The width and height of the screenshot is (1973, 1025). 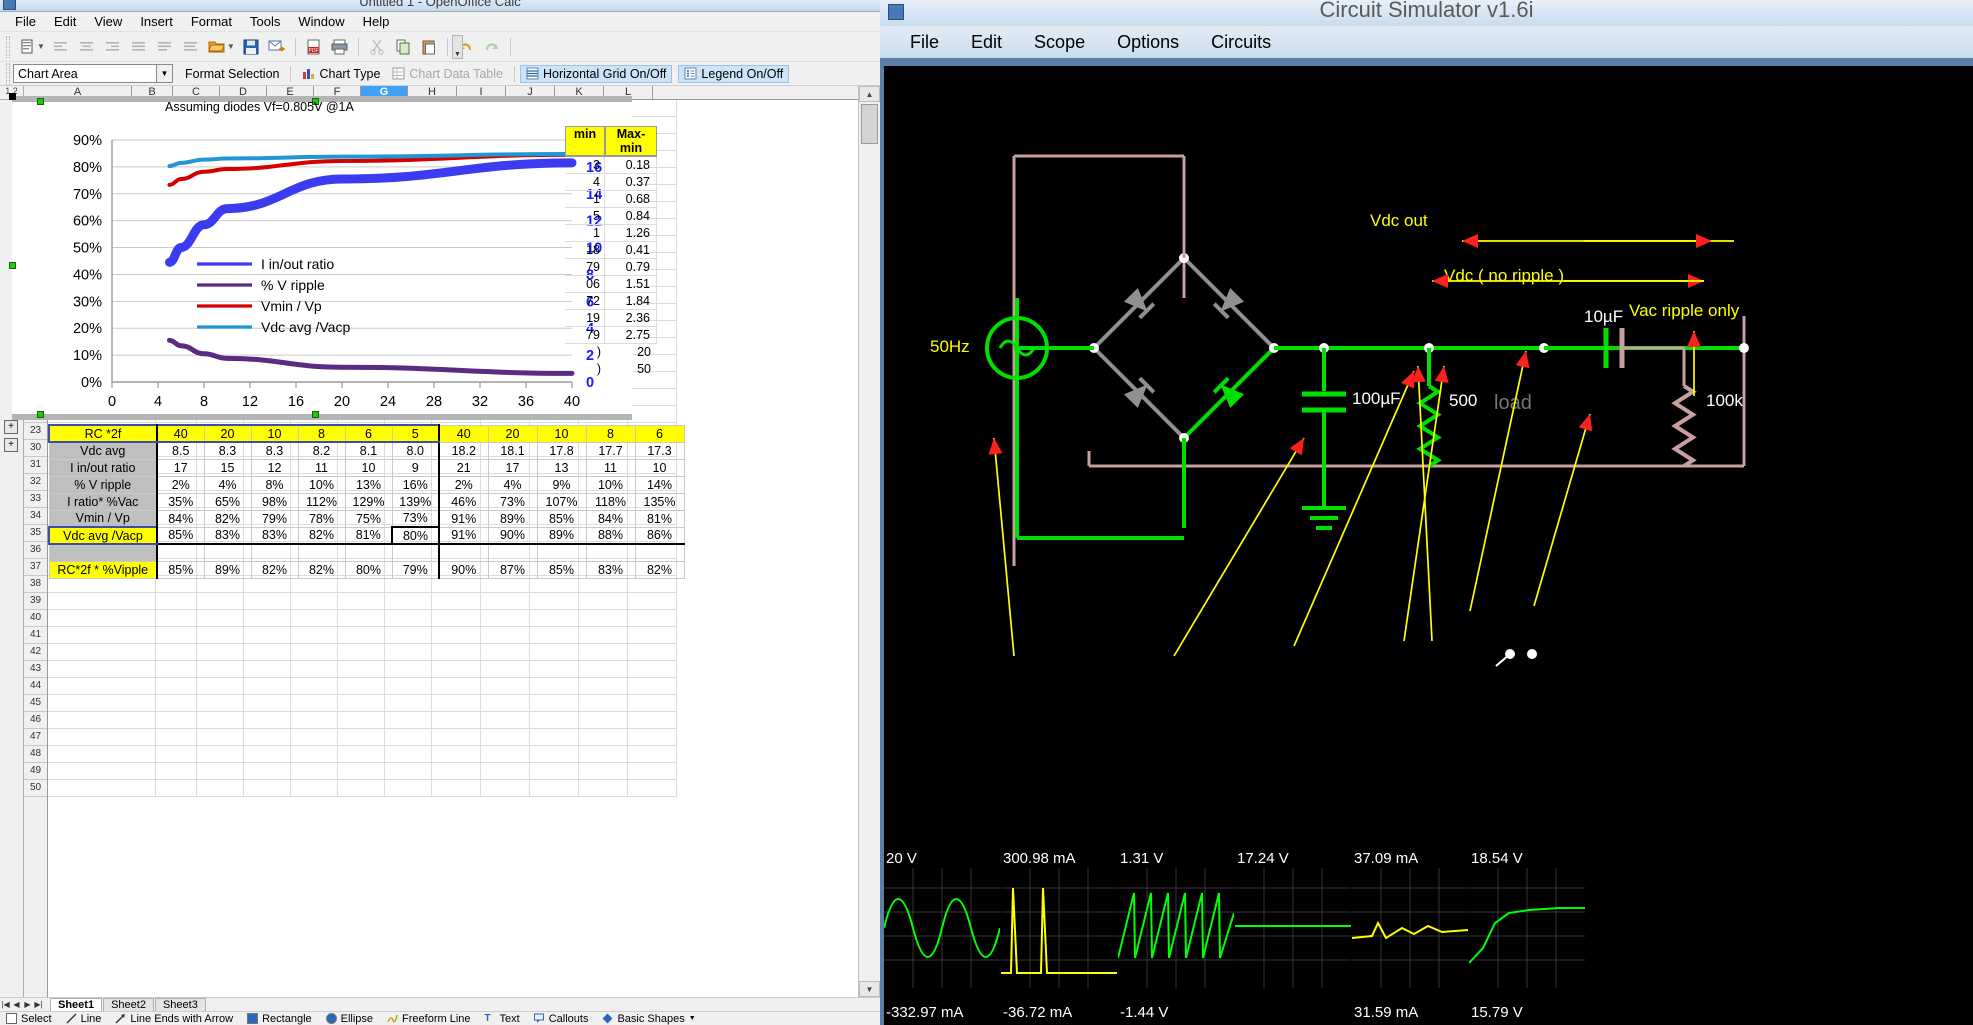 I want to click on toolbar-overflow-button: ▼, so click(x=457, y=47).